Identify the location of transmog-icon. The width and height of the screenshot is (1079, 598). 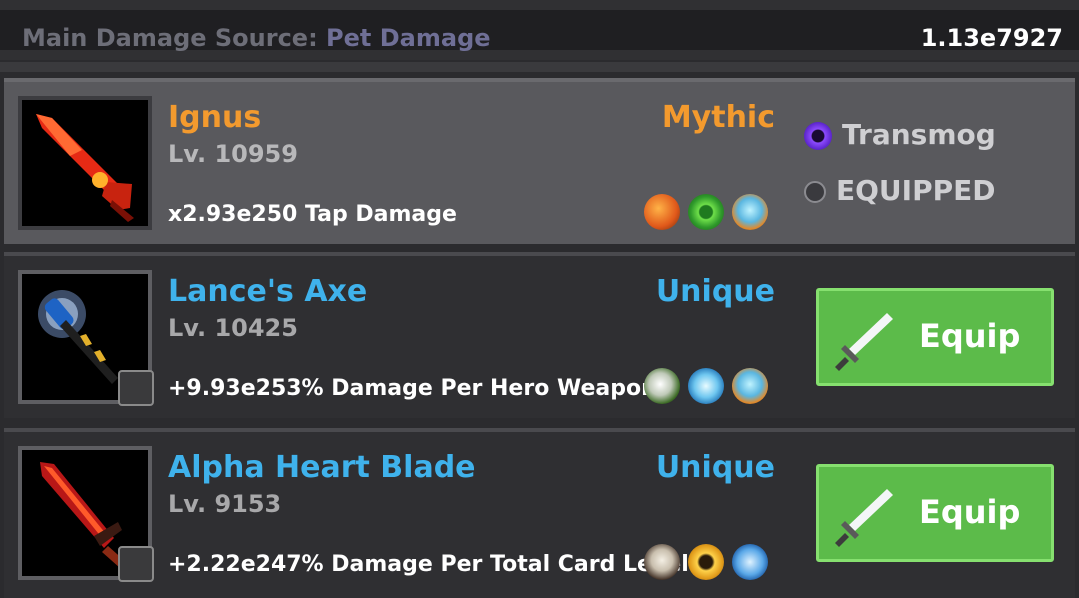
(818, 136).